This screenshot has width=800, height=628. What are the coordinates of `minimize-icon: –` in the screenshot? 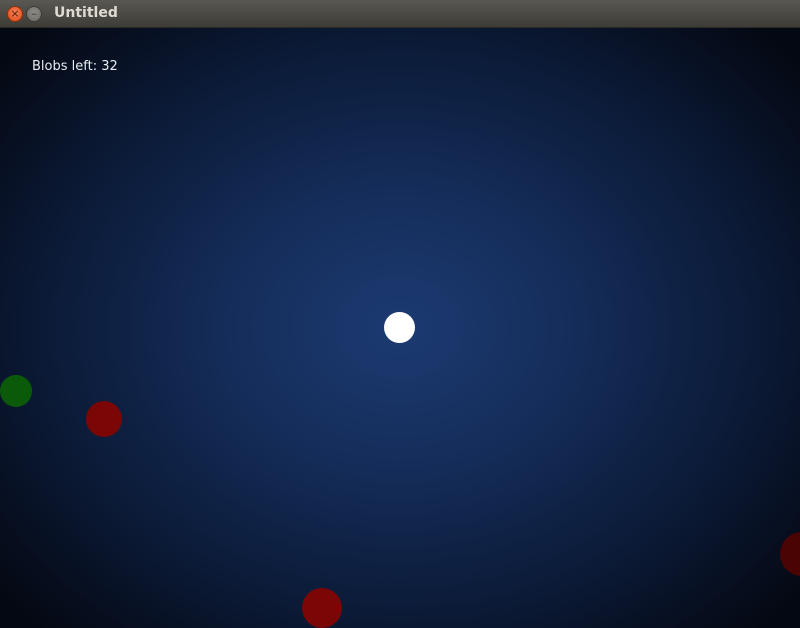 It's located at (34, 14).